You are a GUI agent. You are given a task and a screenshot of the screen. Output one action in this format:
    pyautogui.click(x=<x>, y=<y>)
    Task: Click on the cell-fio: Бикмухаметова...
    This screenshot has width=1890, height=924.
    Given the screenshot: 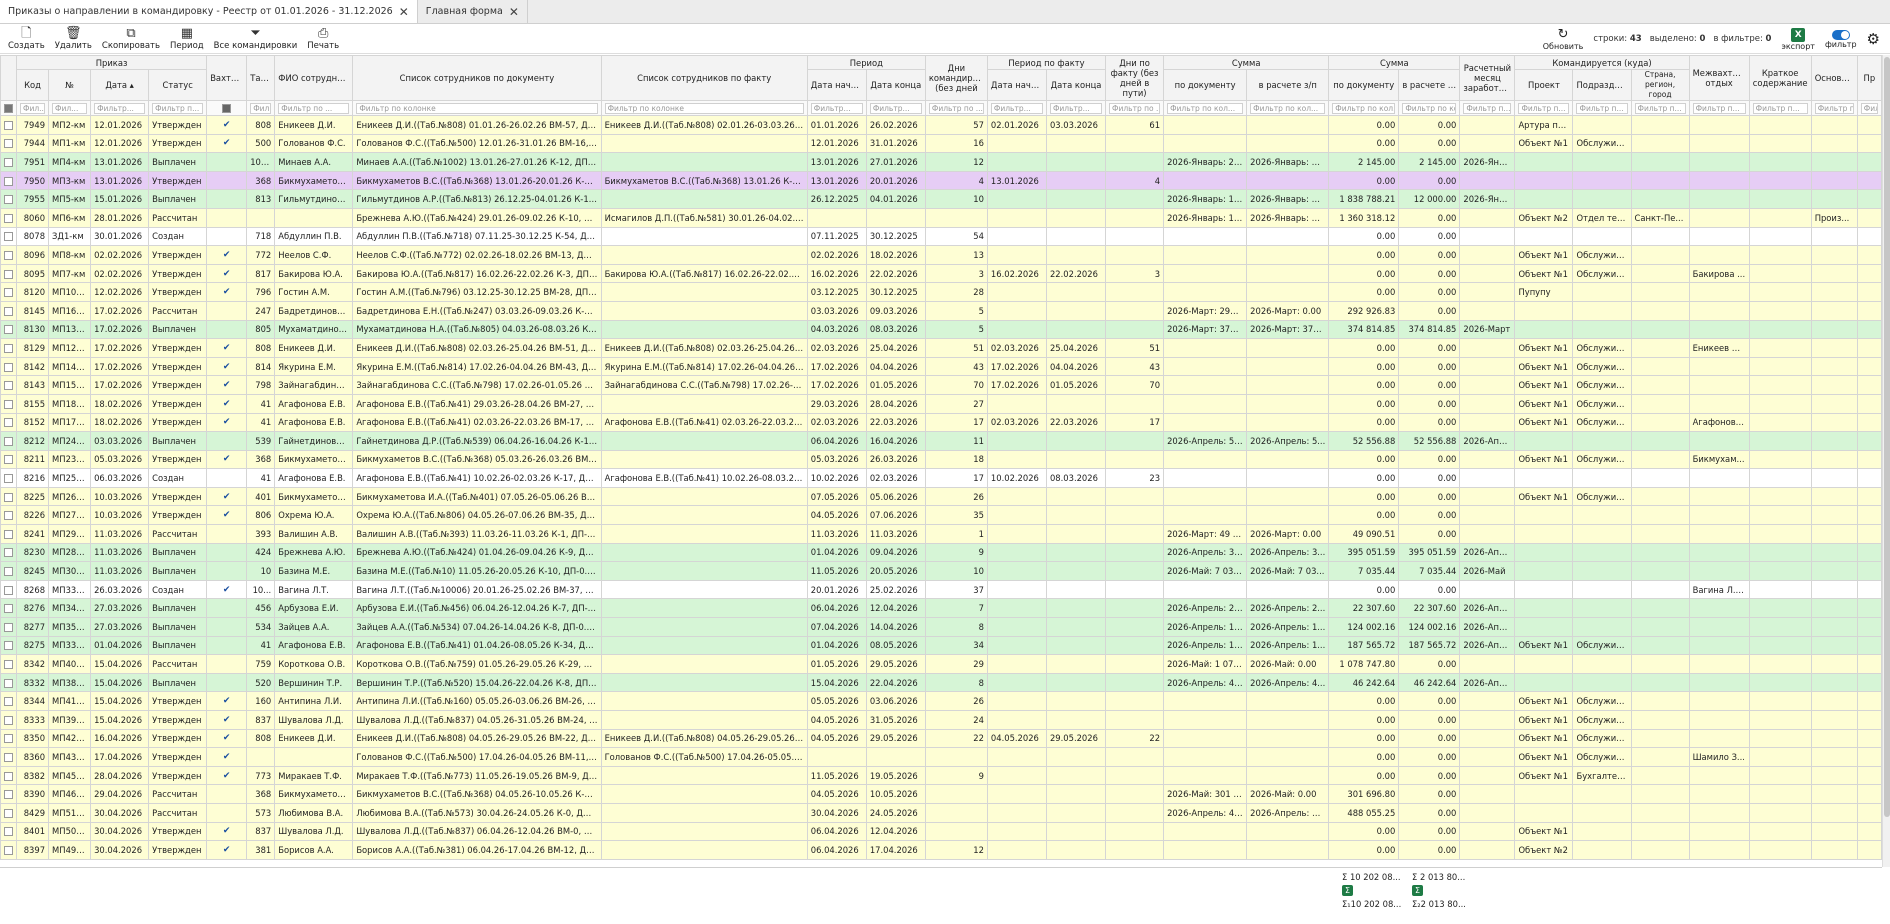 What is the action you would take?
    pyautogui.click(x=314, y=496)
    